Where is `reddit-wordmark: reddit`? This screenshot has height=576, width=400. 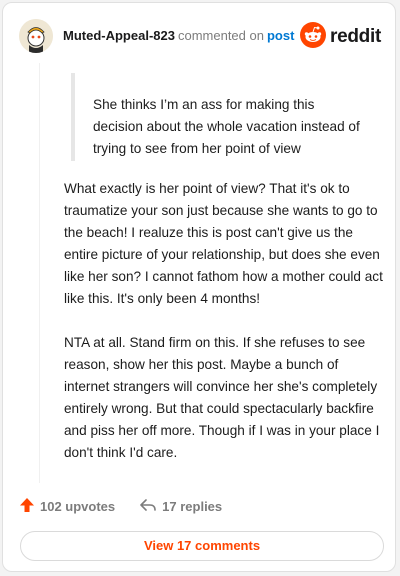 reddit-wordmark: reddit is located at coordinates (355, 36).